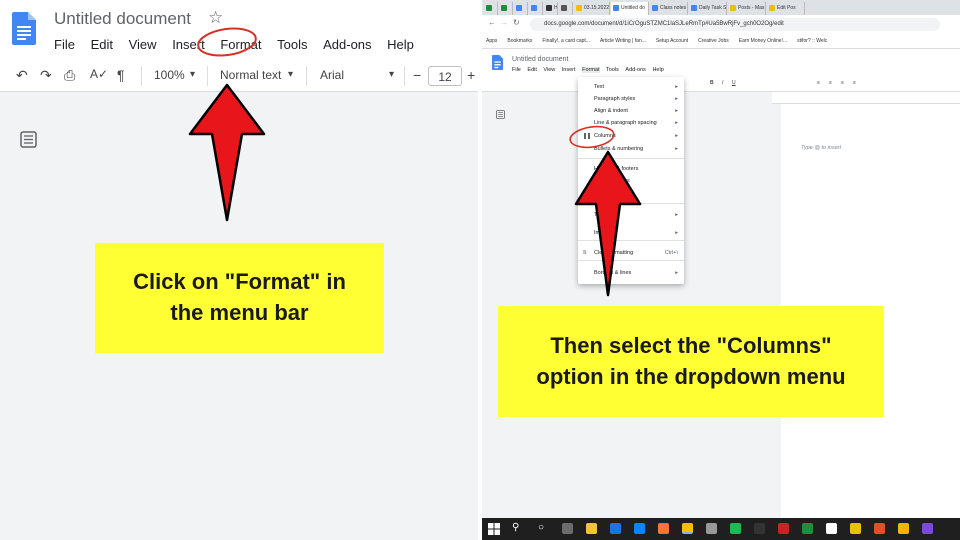 The image size is (960, 540). Describe the element at coordinates (712, 83) in the screenshot. I see `bold-button: B` at that location.